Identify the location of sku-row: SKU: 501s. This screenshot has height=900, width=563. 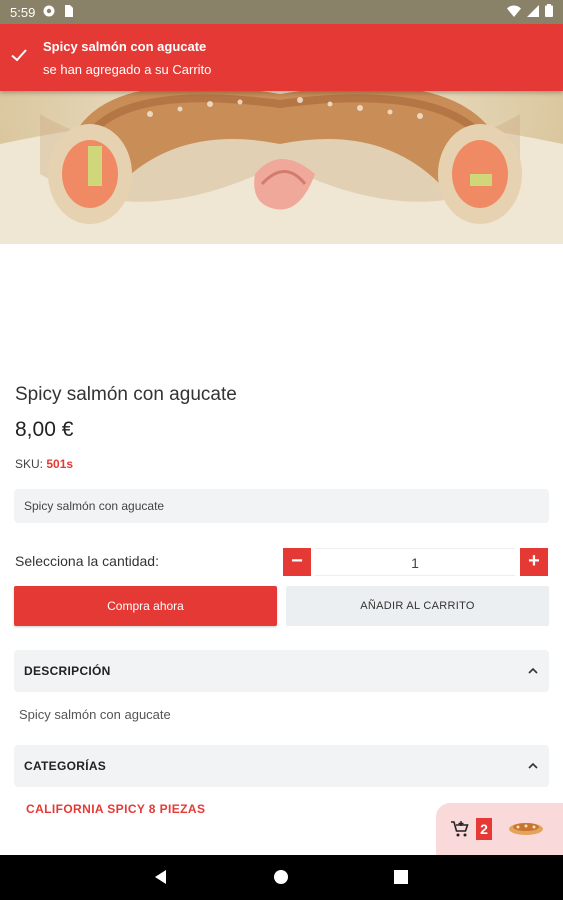
(44, 464).